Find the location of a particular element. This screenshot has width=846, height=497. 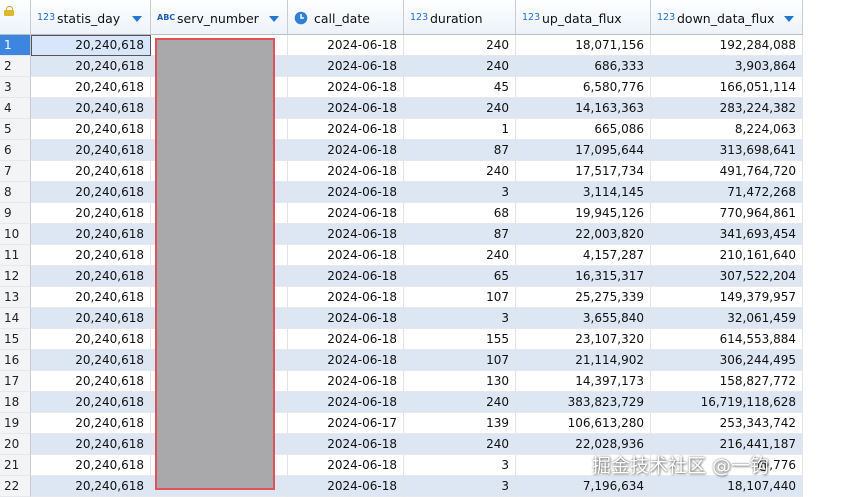

row-number: 21 is located at coordinates (15, 465).